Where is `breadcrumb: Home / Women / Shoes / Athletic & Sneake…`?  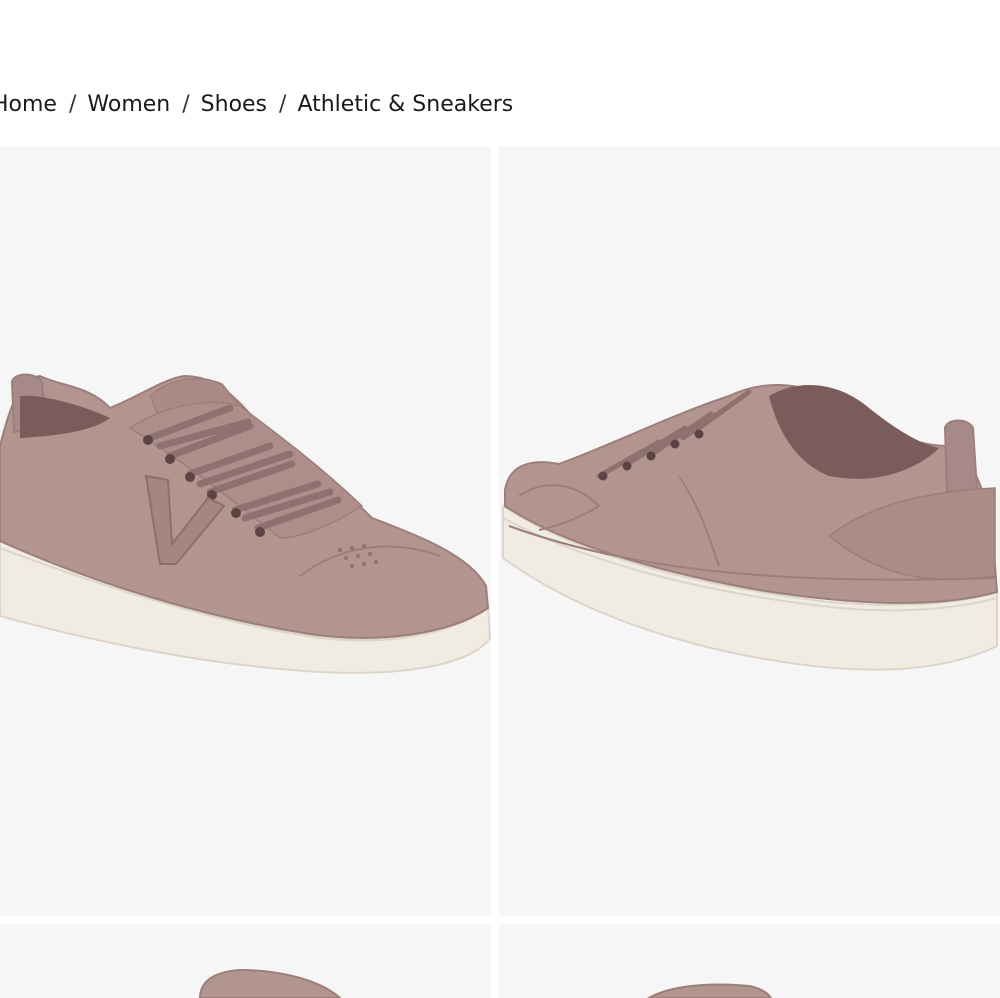
breadcrumb: Home / Women / Shoes / Athletic & Sneake… is located at coordinates (256, 104).